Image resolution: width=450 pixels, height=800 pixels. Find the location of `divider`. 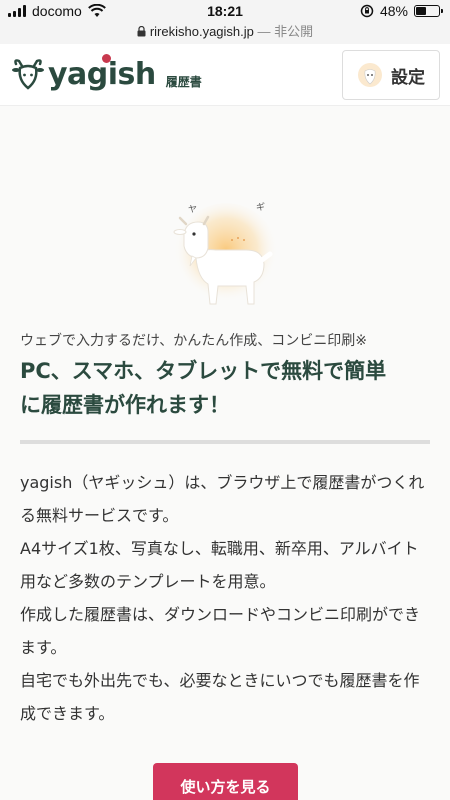

divider is located at coordinates (225, 442).